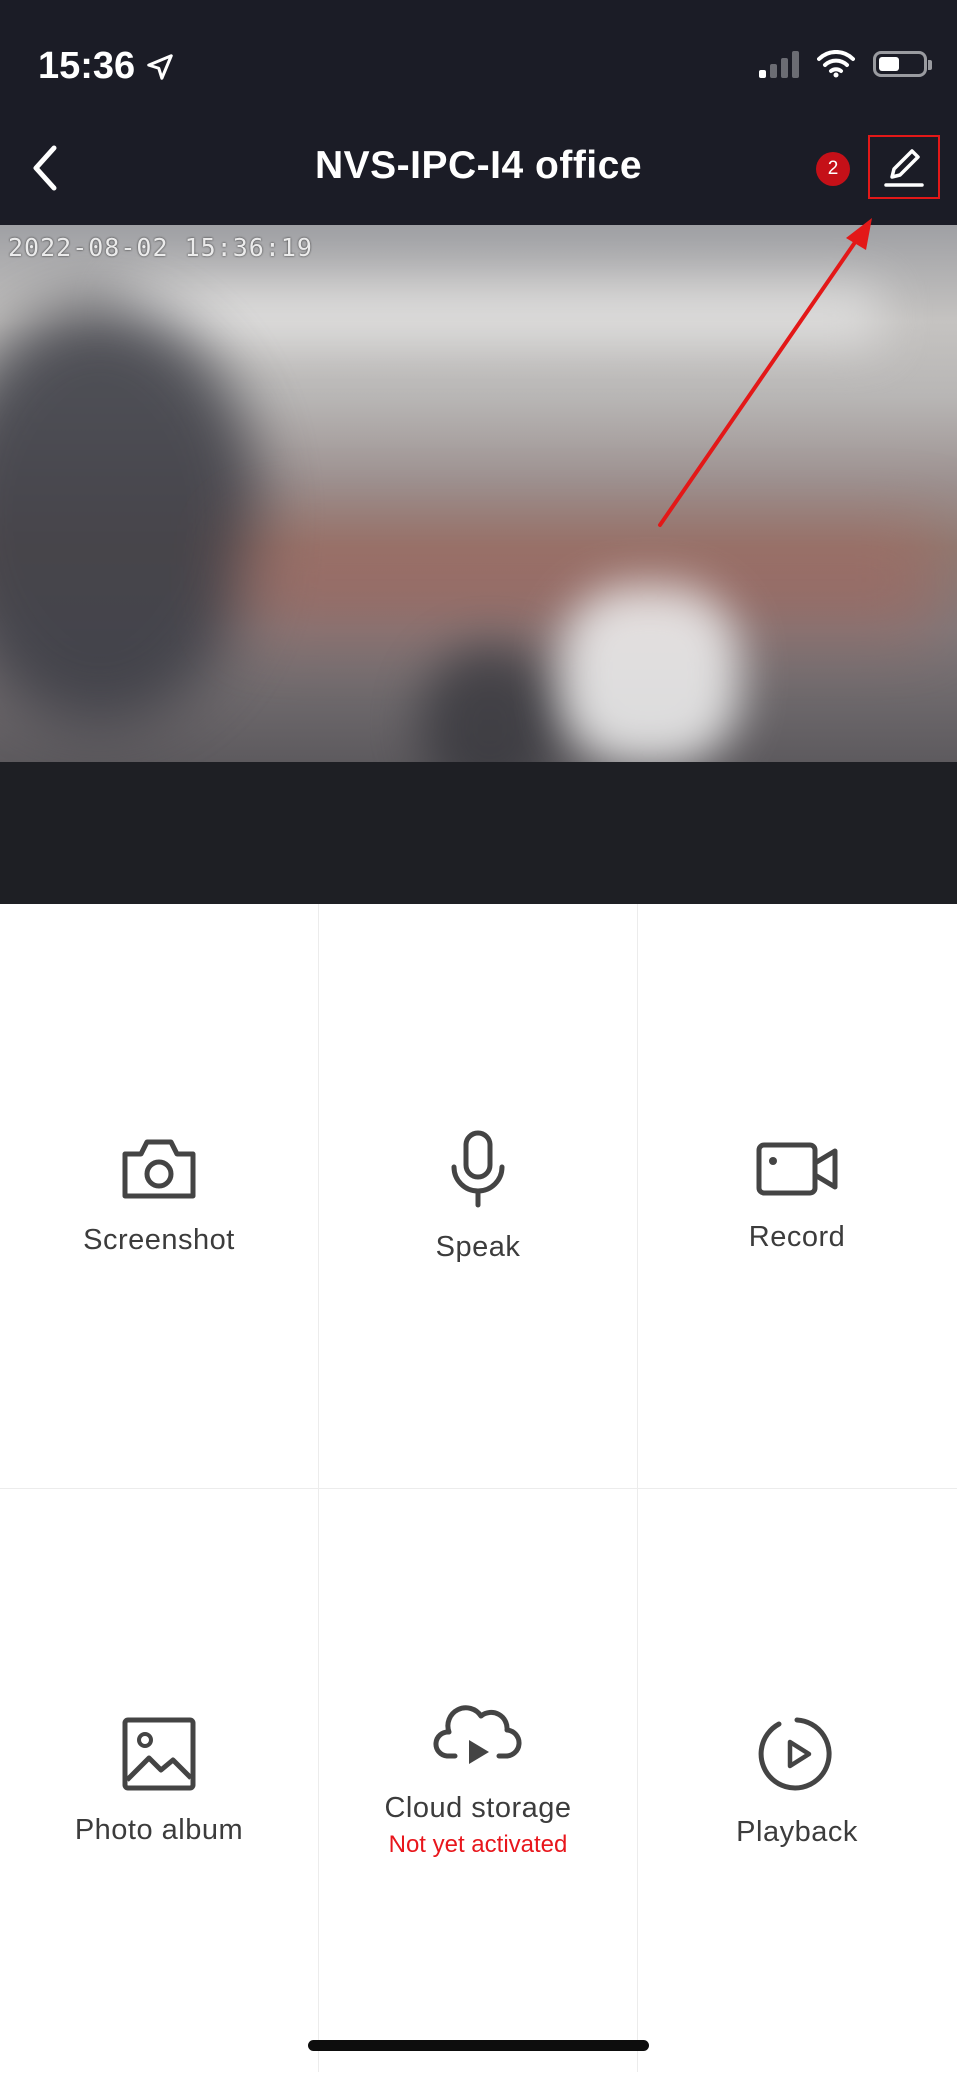 The image size is (957, 2073). Describe the element at coordinates (795, 1753) in the screenshot. I see `playback-icon` at that location.